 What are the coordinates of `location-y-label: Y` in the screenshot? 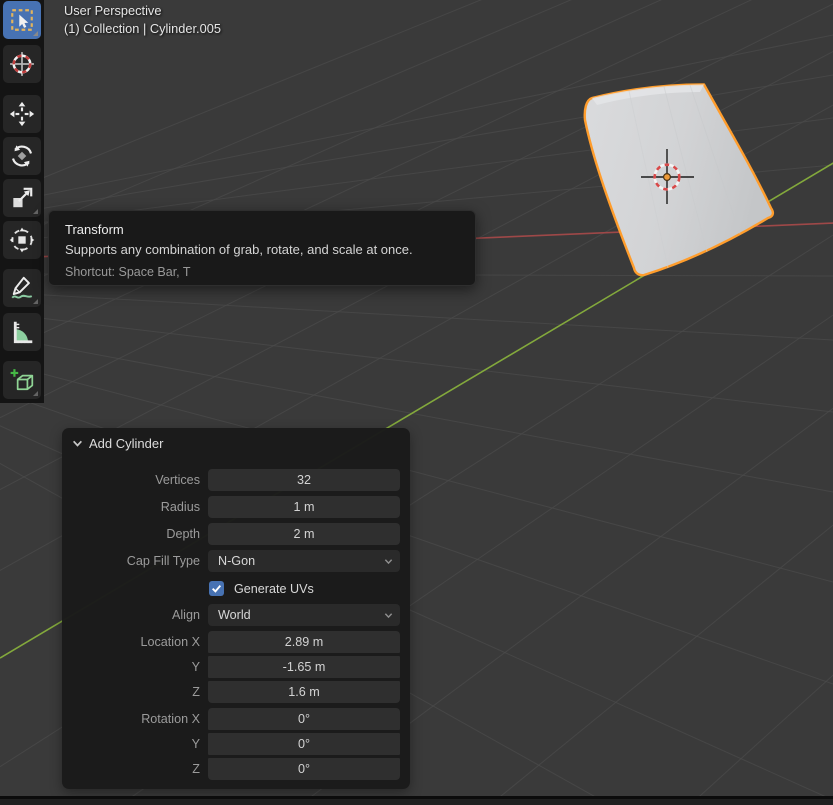 It's located at (195, 667).